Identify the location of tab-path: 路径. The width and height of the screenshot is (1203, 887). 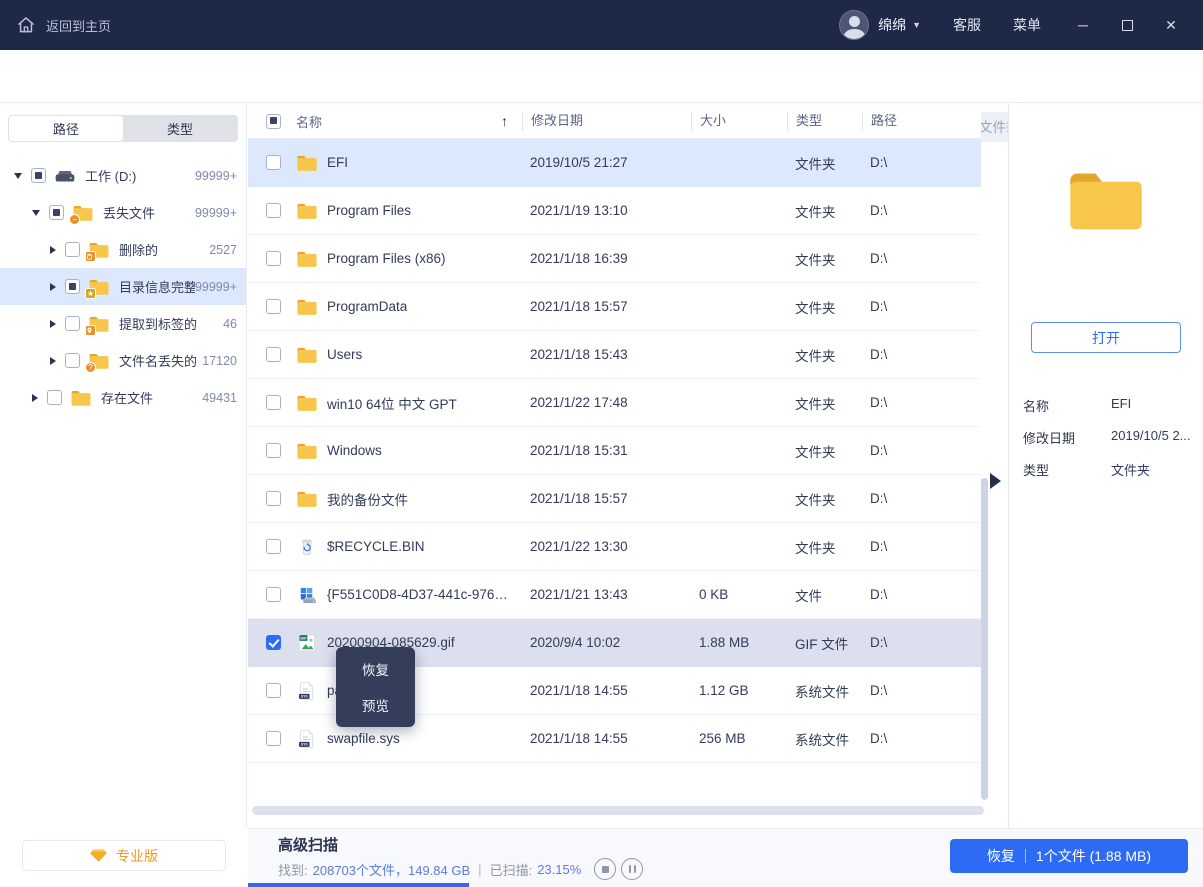
(66, 128).